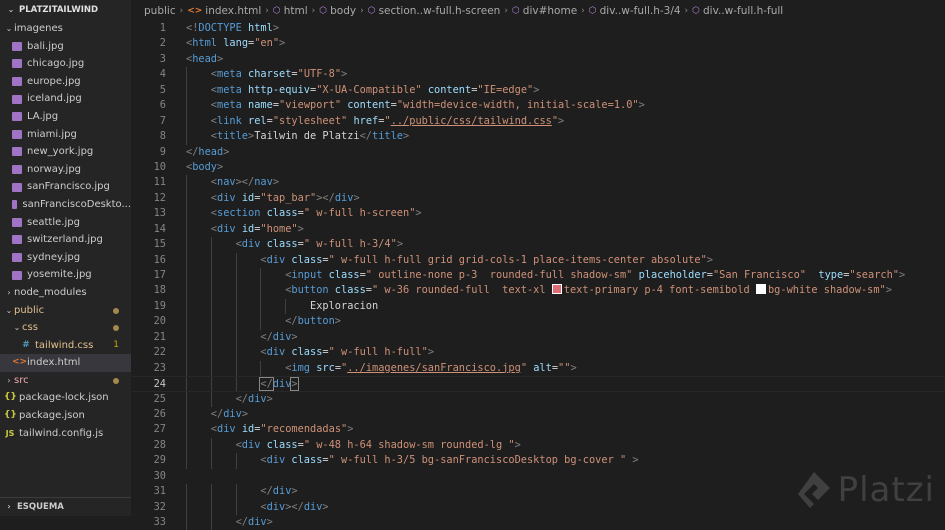  I want to click on tree-folder: › node_modules, so click(65, 293).